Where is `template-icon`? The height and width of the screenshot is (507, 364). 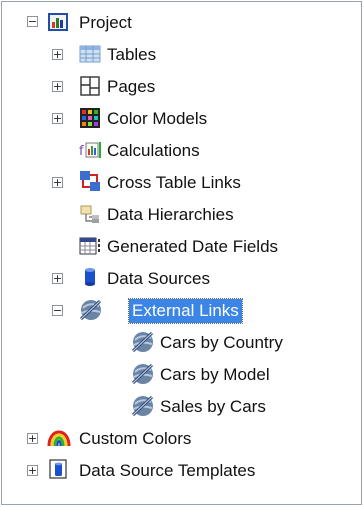
template-icon is located at coordinates (58, 469).